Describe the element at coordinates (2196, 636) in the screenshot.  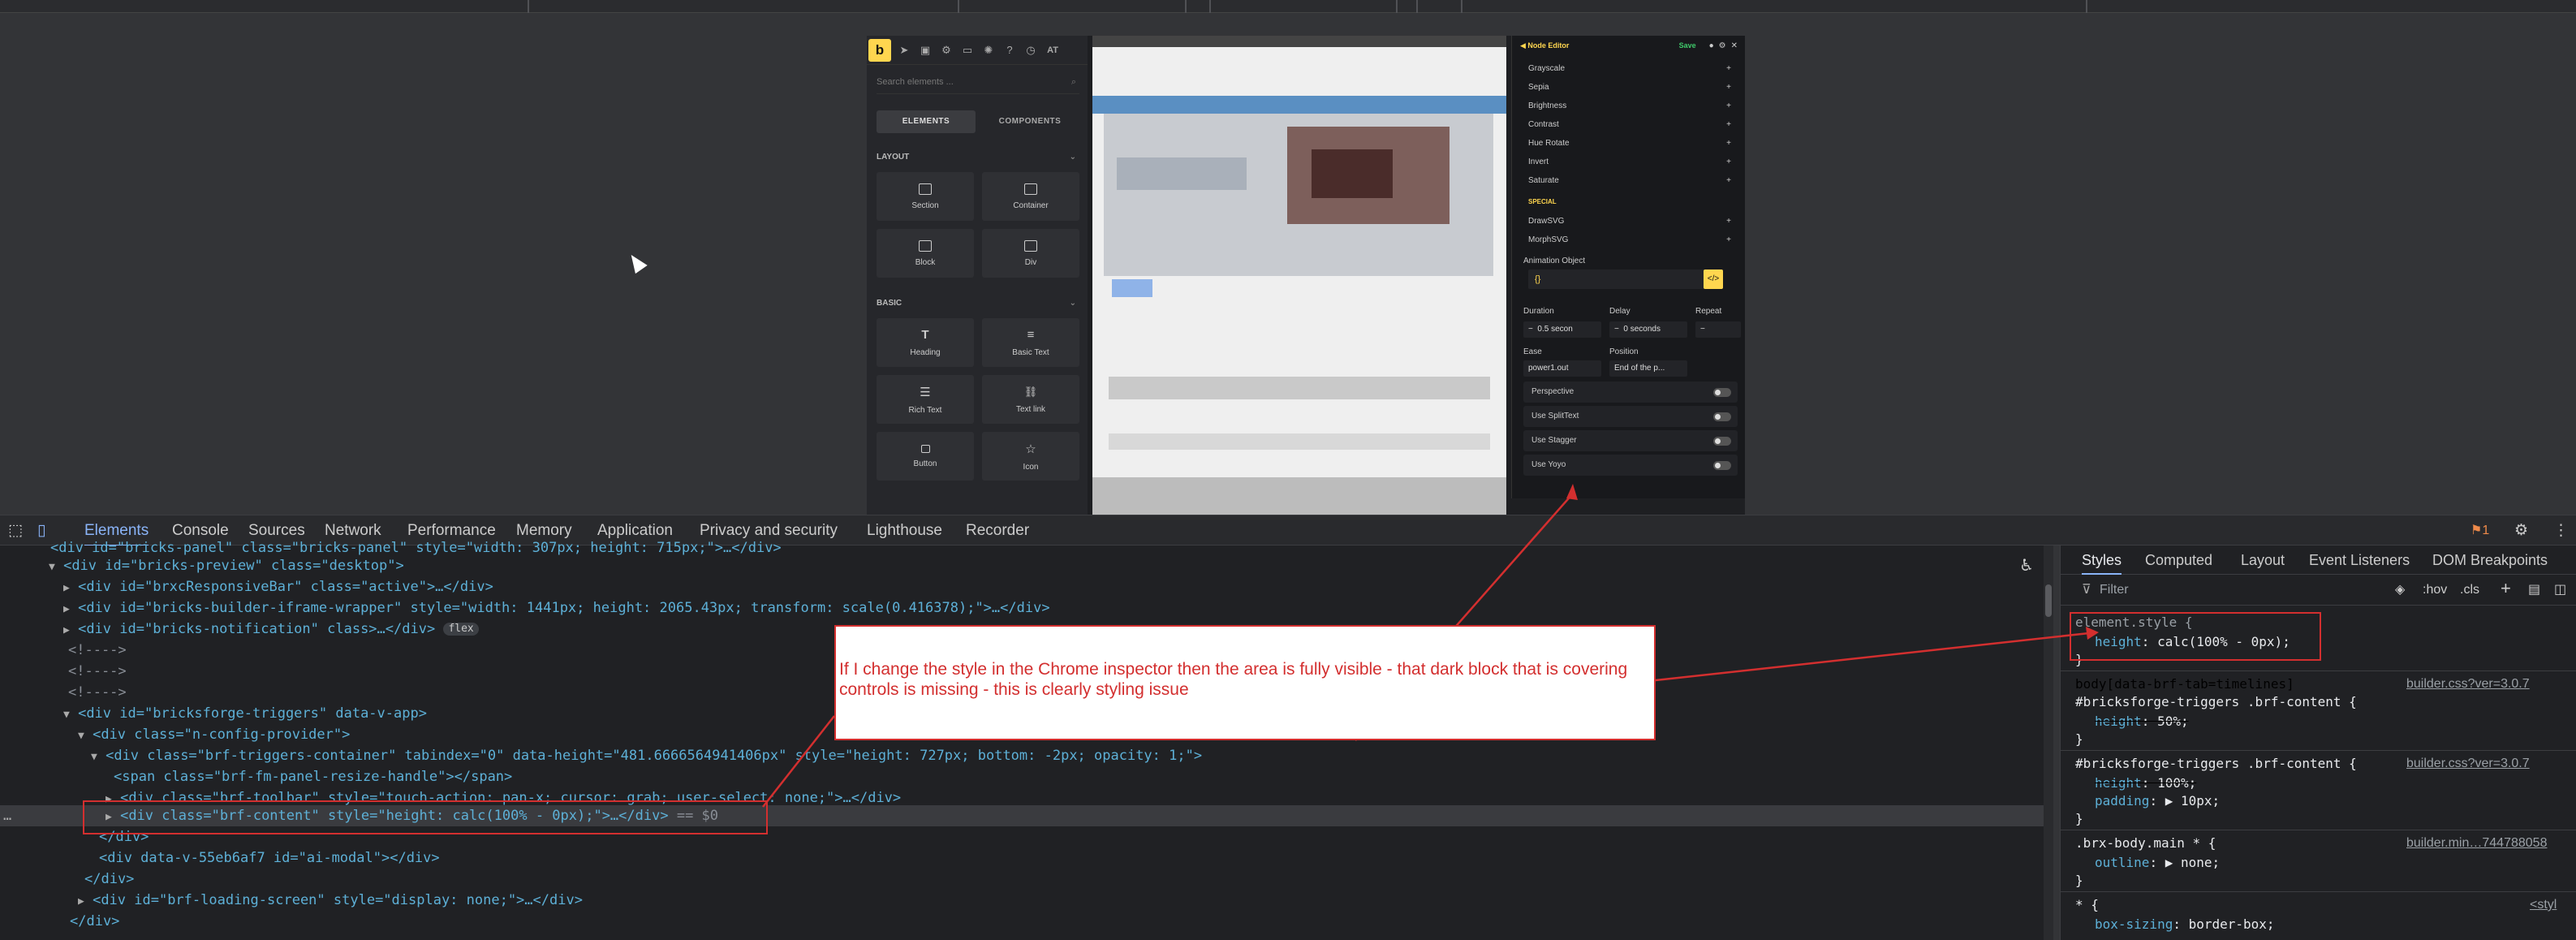
I see `highlight-element-style` at that location.